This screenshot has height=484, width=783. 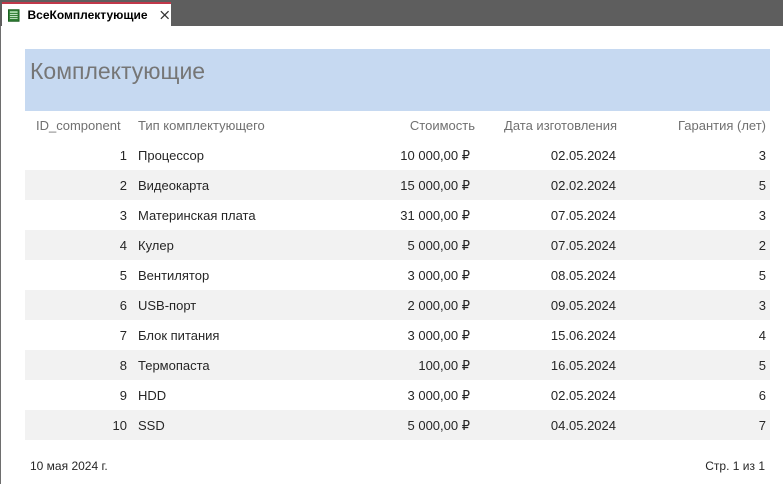 What do you see at coordinates (435, 155) in the screenshot?
I see `cell-cost: 10 000,00 ₽` at bounding box center [435, 155].